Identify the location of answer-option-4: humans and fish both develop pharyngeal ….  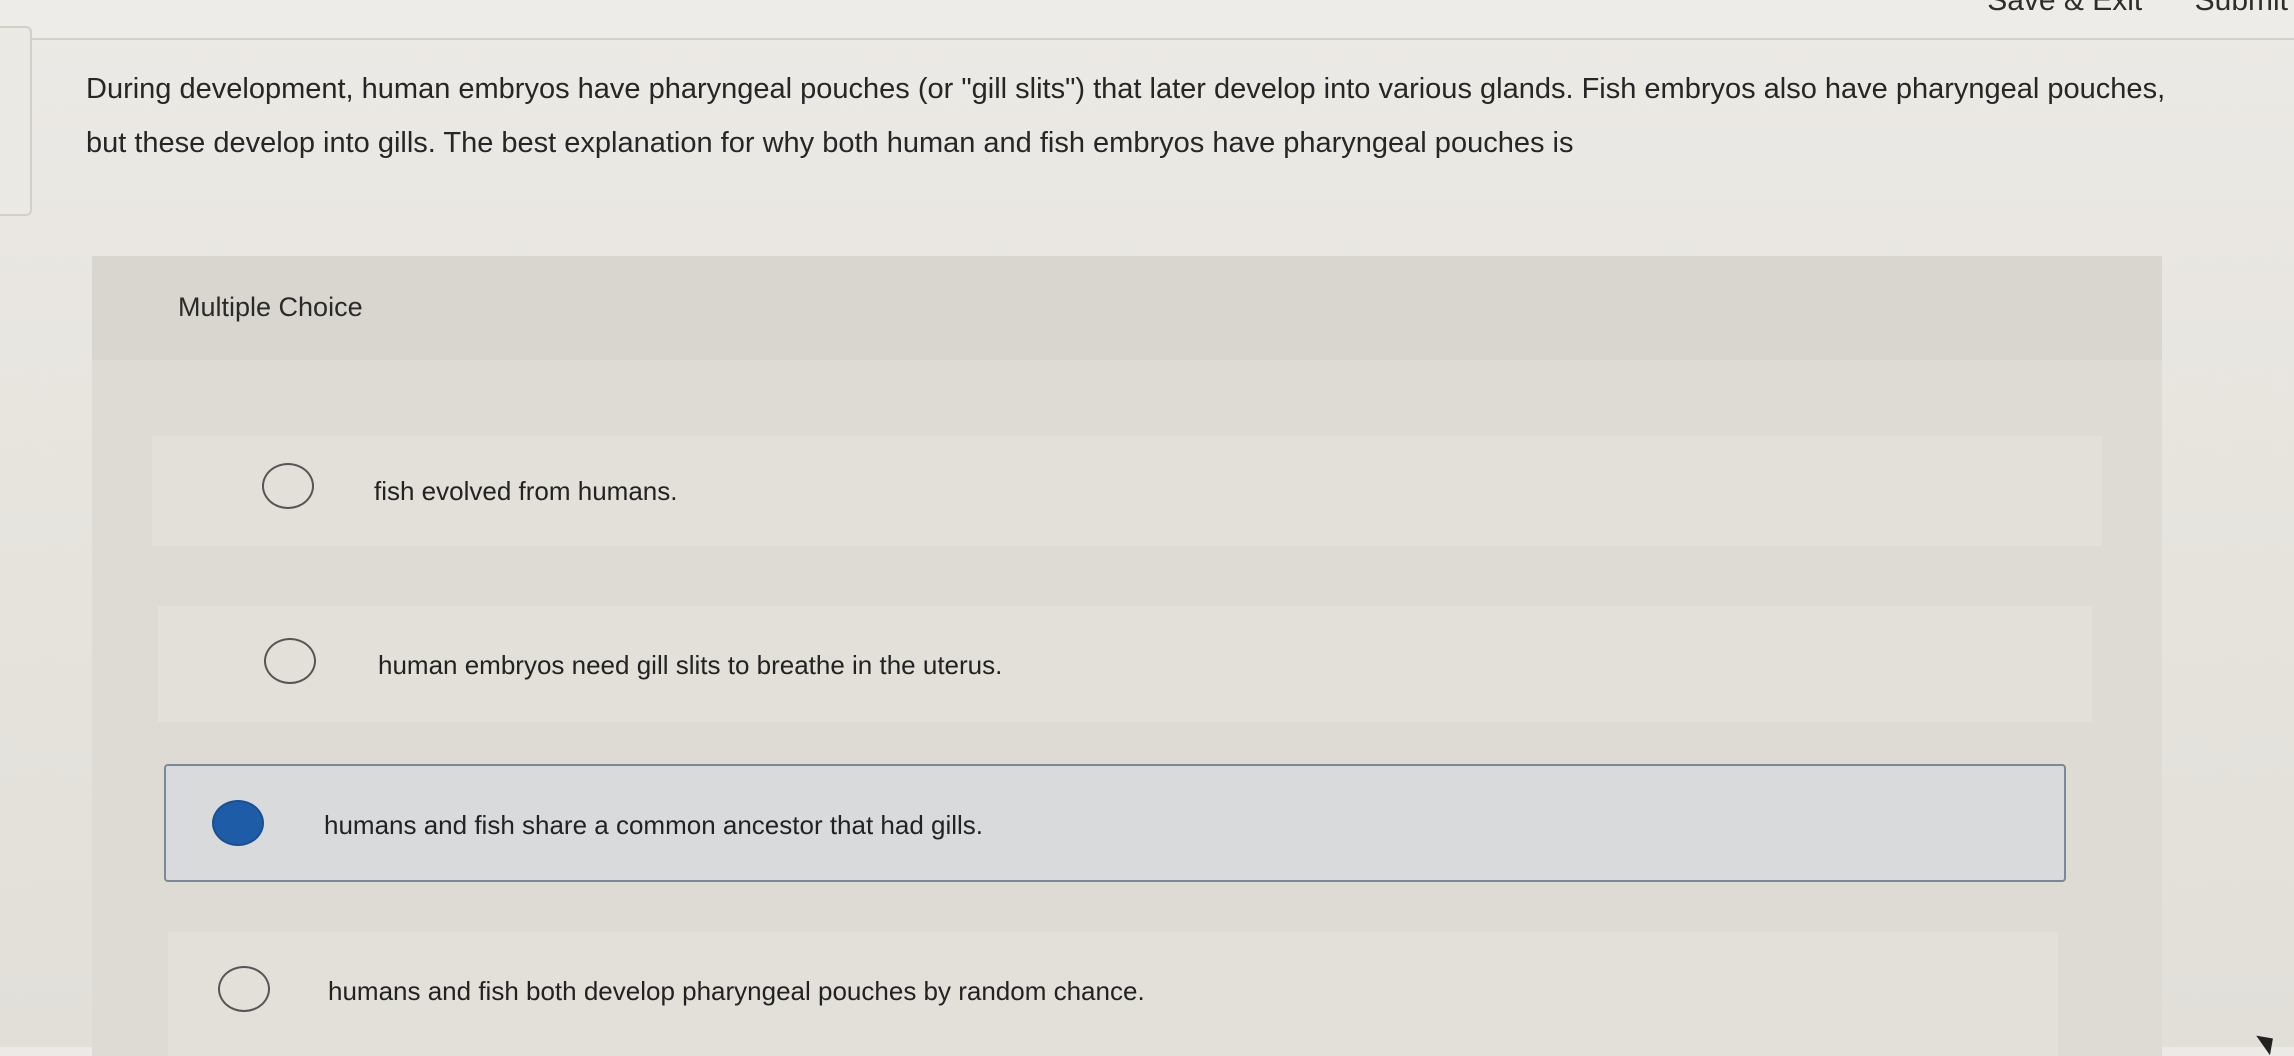
(1113, 994).